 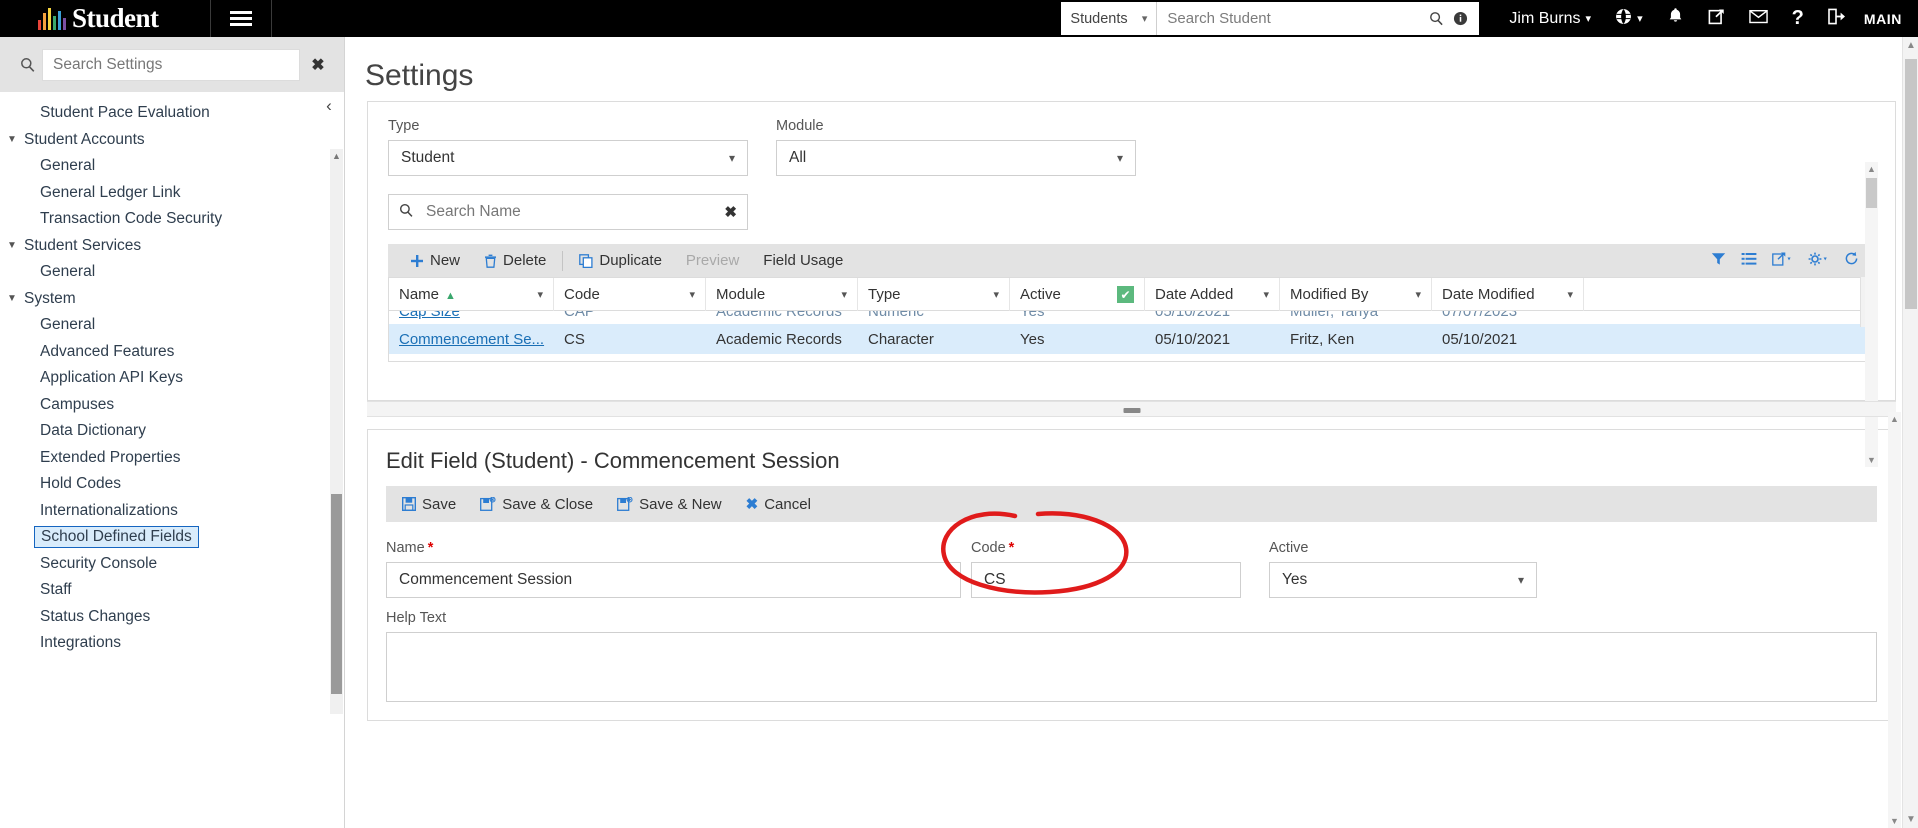 I want to click on active-select: Yes ▾, so click(x=1403, y=580).